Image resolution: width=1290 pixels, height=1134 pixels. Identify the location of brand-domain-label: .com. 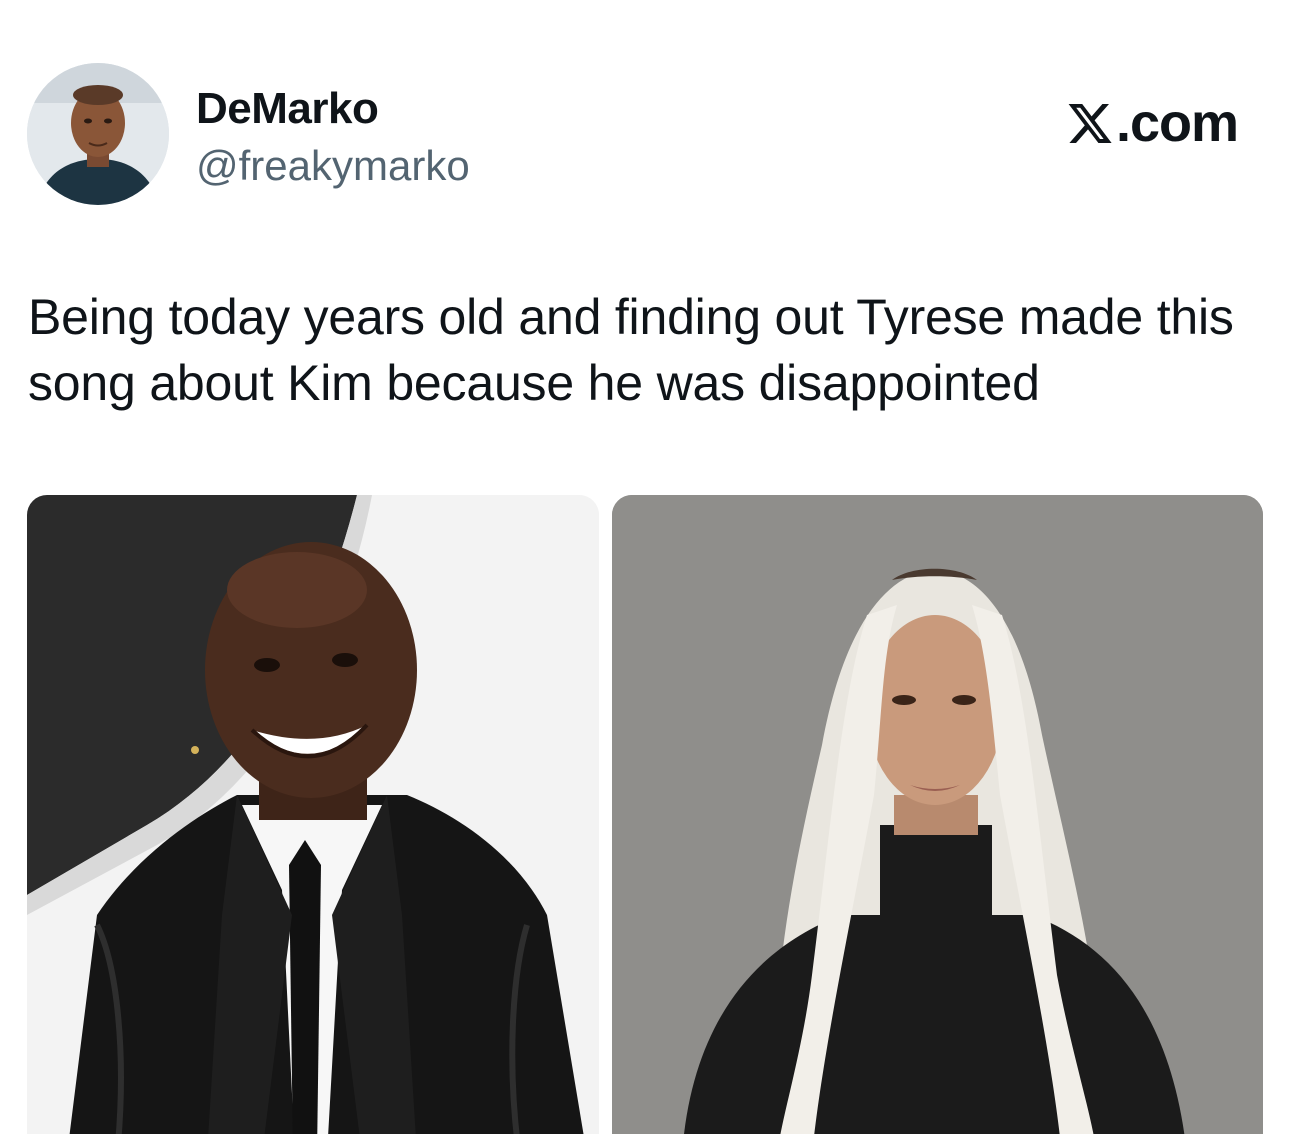
(1177, 123).